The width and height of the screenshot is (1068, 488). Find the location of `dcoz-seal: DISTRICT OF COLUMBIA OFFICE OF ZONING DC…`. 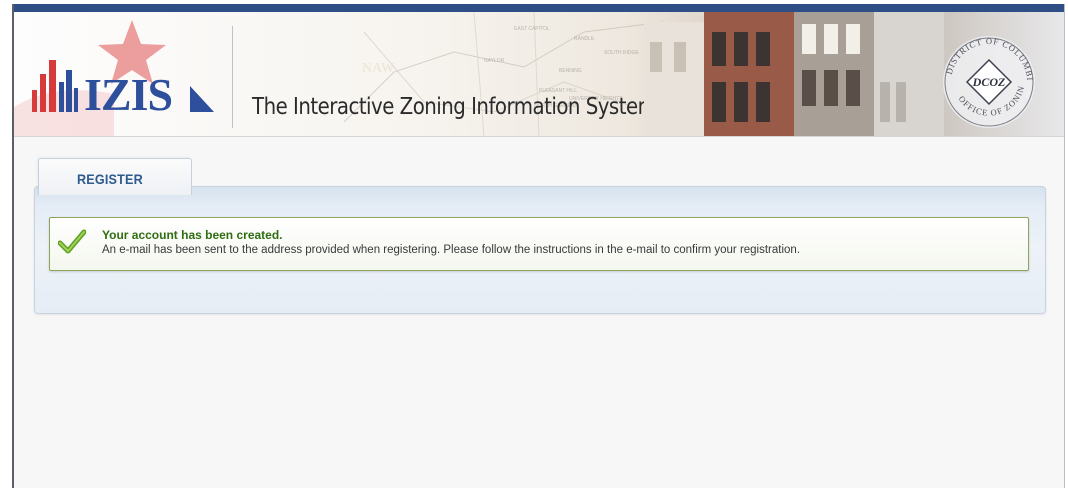

dcoz-seal: DISTRICT OF COLUMBIA OFFICE OF ZONING DC… is located at coordinates (987, 78).